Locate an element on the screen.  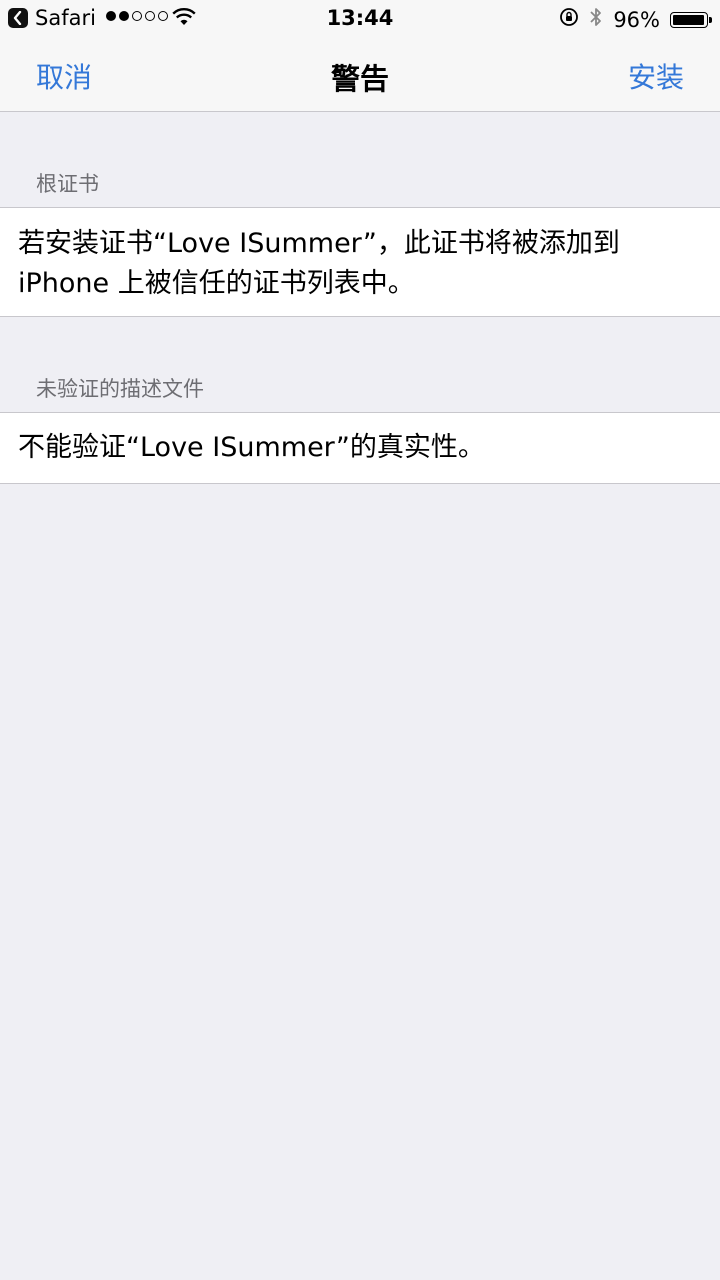
status-bar: Safari 13:44 96% is located at coordinates (360, 18).